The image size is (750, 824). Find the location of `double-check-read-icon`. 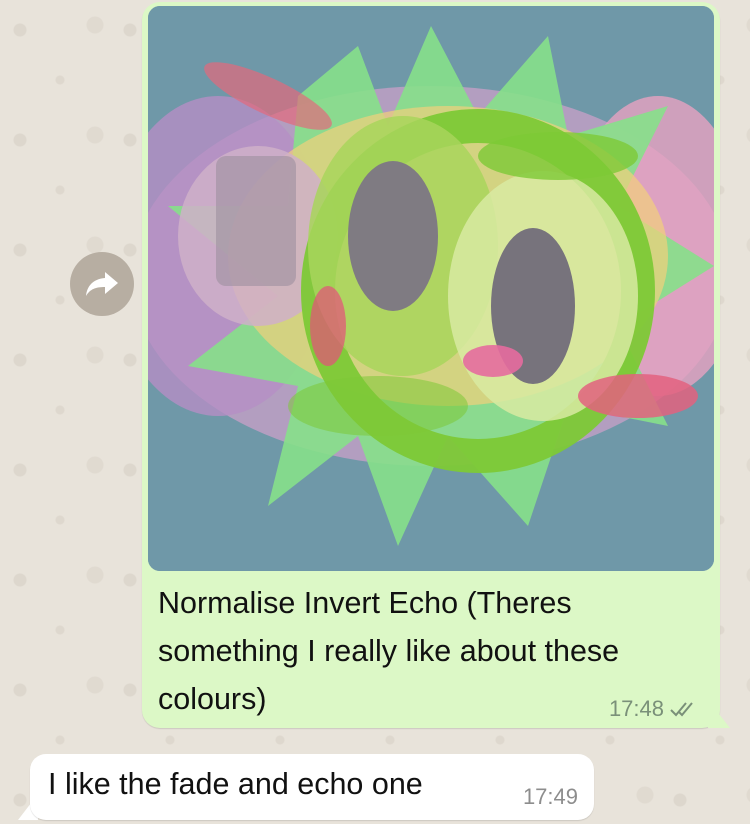

double-check-read-icon is located at coordinates (681, 709).